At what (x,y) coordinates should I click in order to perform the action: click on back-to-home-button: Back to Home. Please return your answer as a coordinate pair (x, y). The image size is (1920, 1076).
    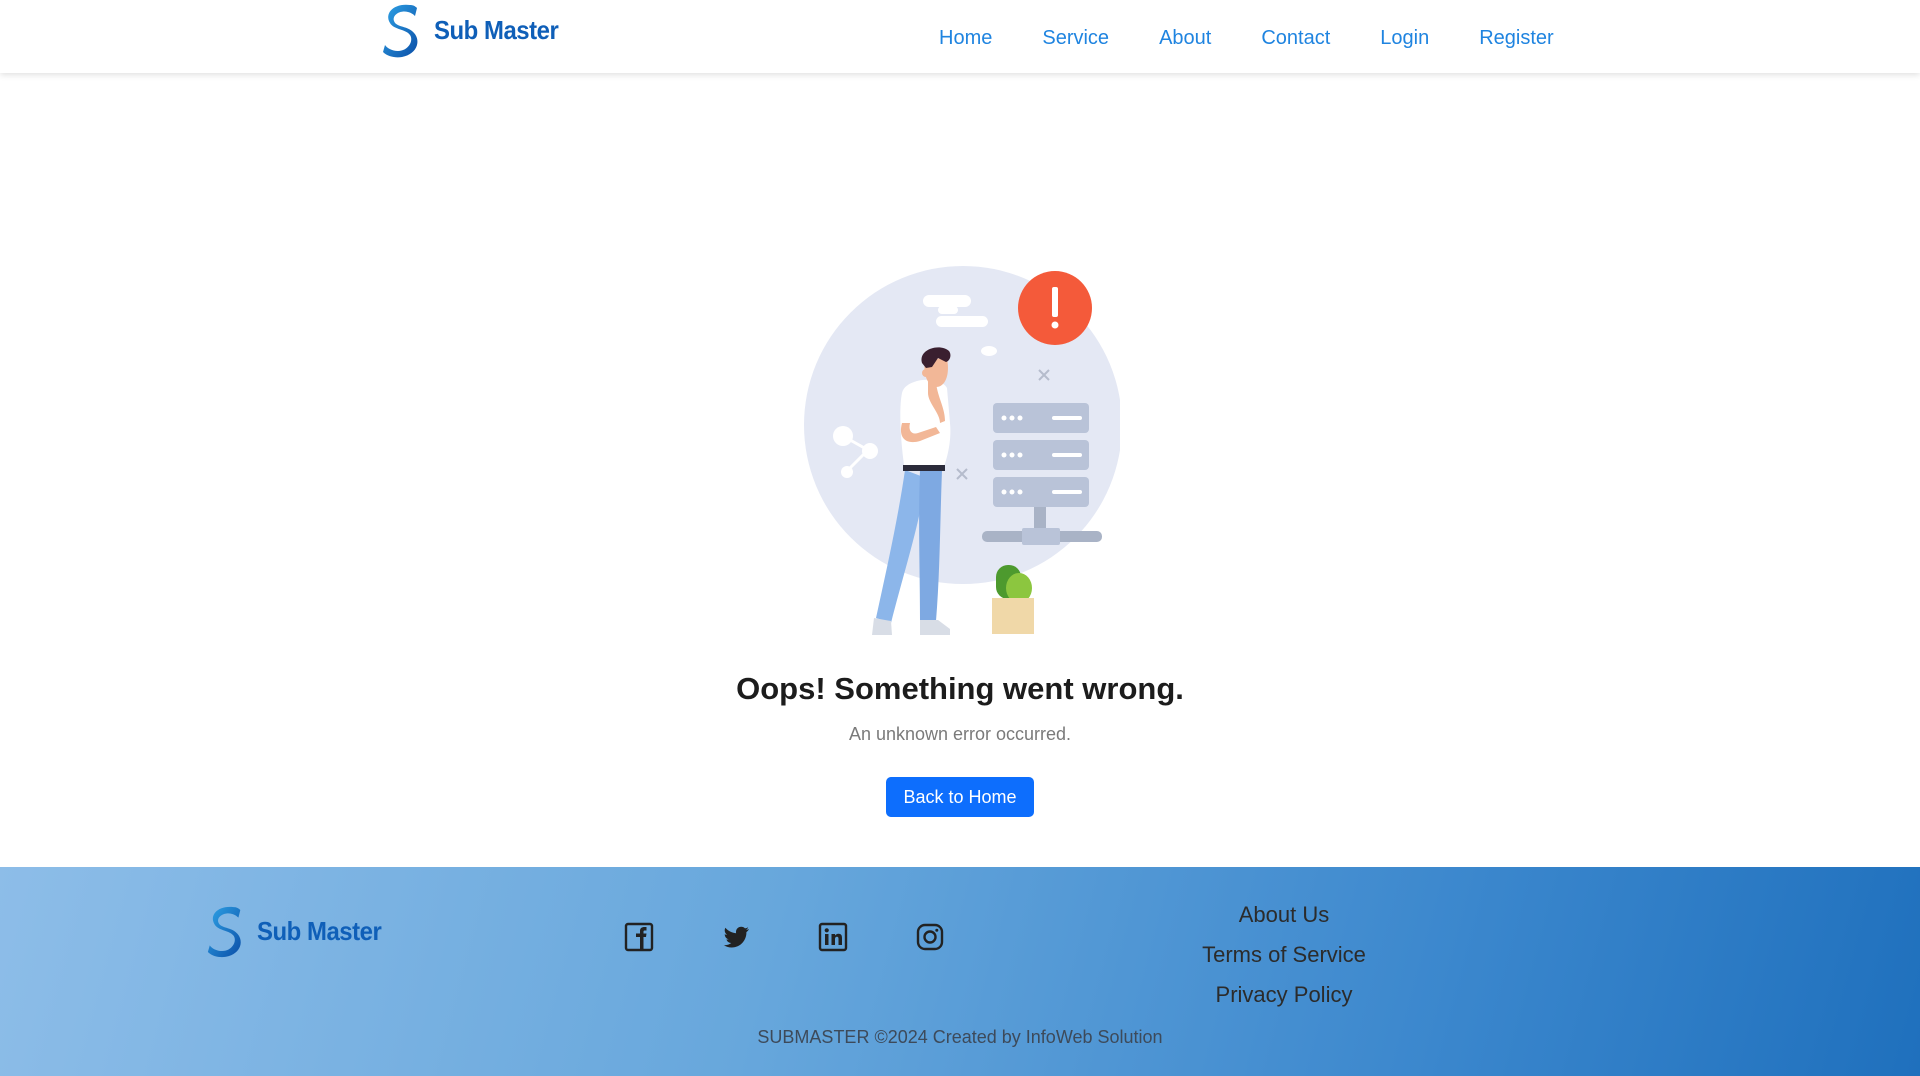
    Looking at the image, I should click on (960, 797).